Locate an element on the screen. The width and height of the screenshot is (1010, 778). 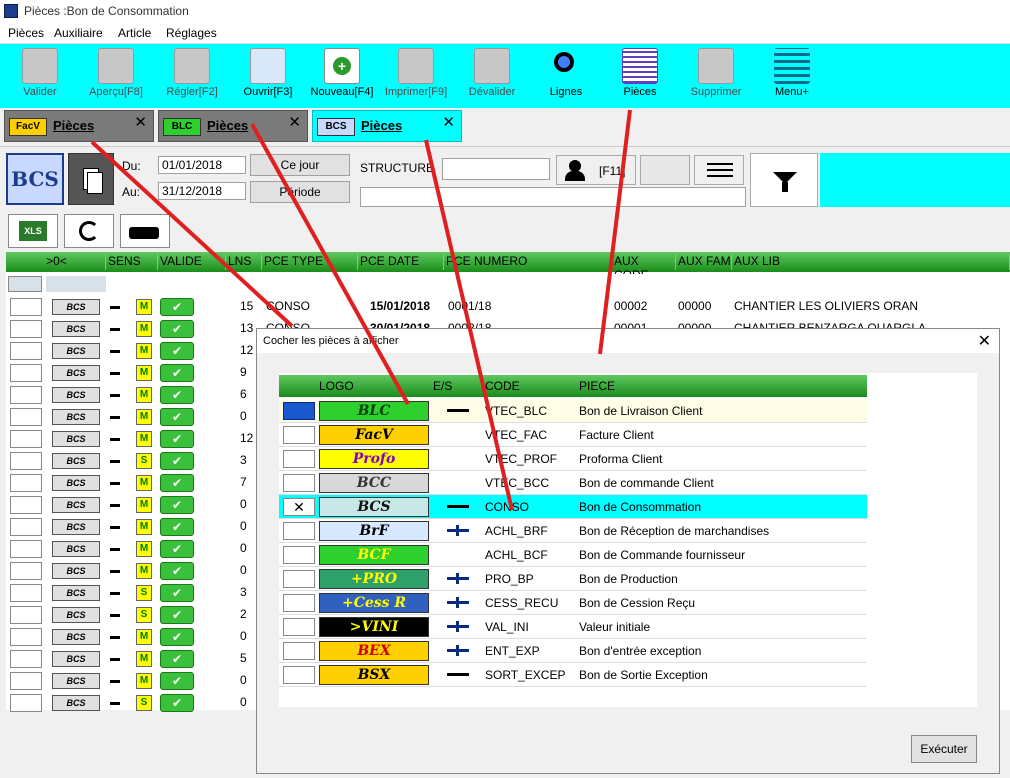
tab-pieces-facv: FacV Pièces ✕ is located at coordinates (79, 126).